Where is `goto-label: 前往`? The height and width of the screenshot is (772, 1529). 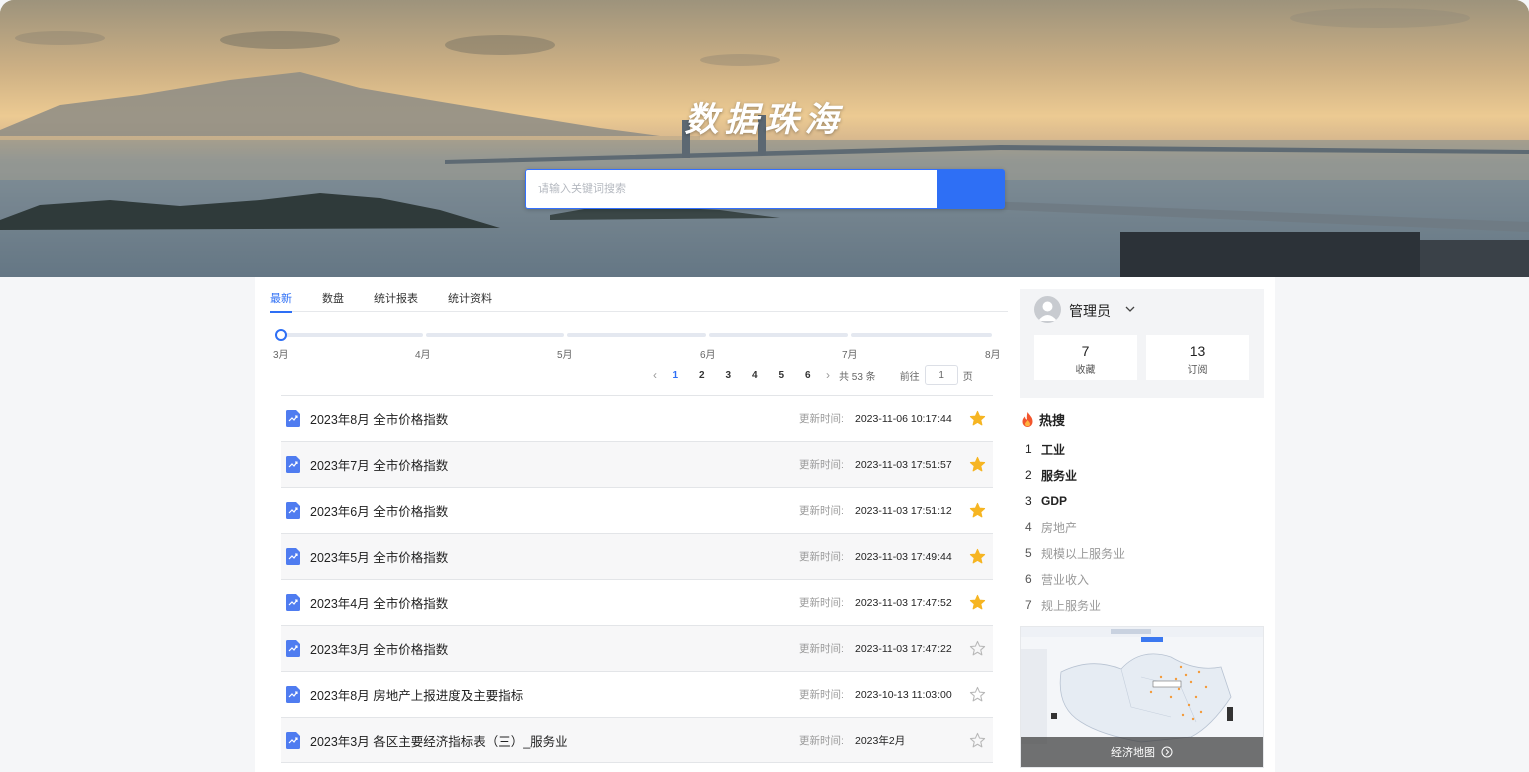
goto-label: 前往 is located at coordinates (909, 377).